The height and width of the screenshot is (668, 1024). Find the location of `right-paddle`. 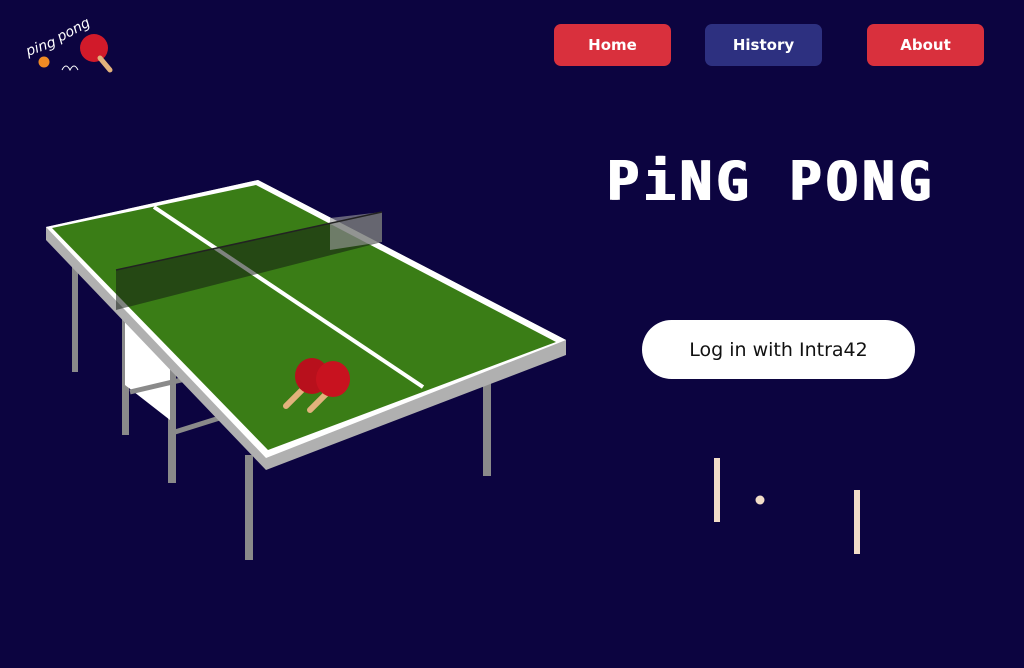

right-paddle is located at coordinates (857, 522).